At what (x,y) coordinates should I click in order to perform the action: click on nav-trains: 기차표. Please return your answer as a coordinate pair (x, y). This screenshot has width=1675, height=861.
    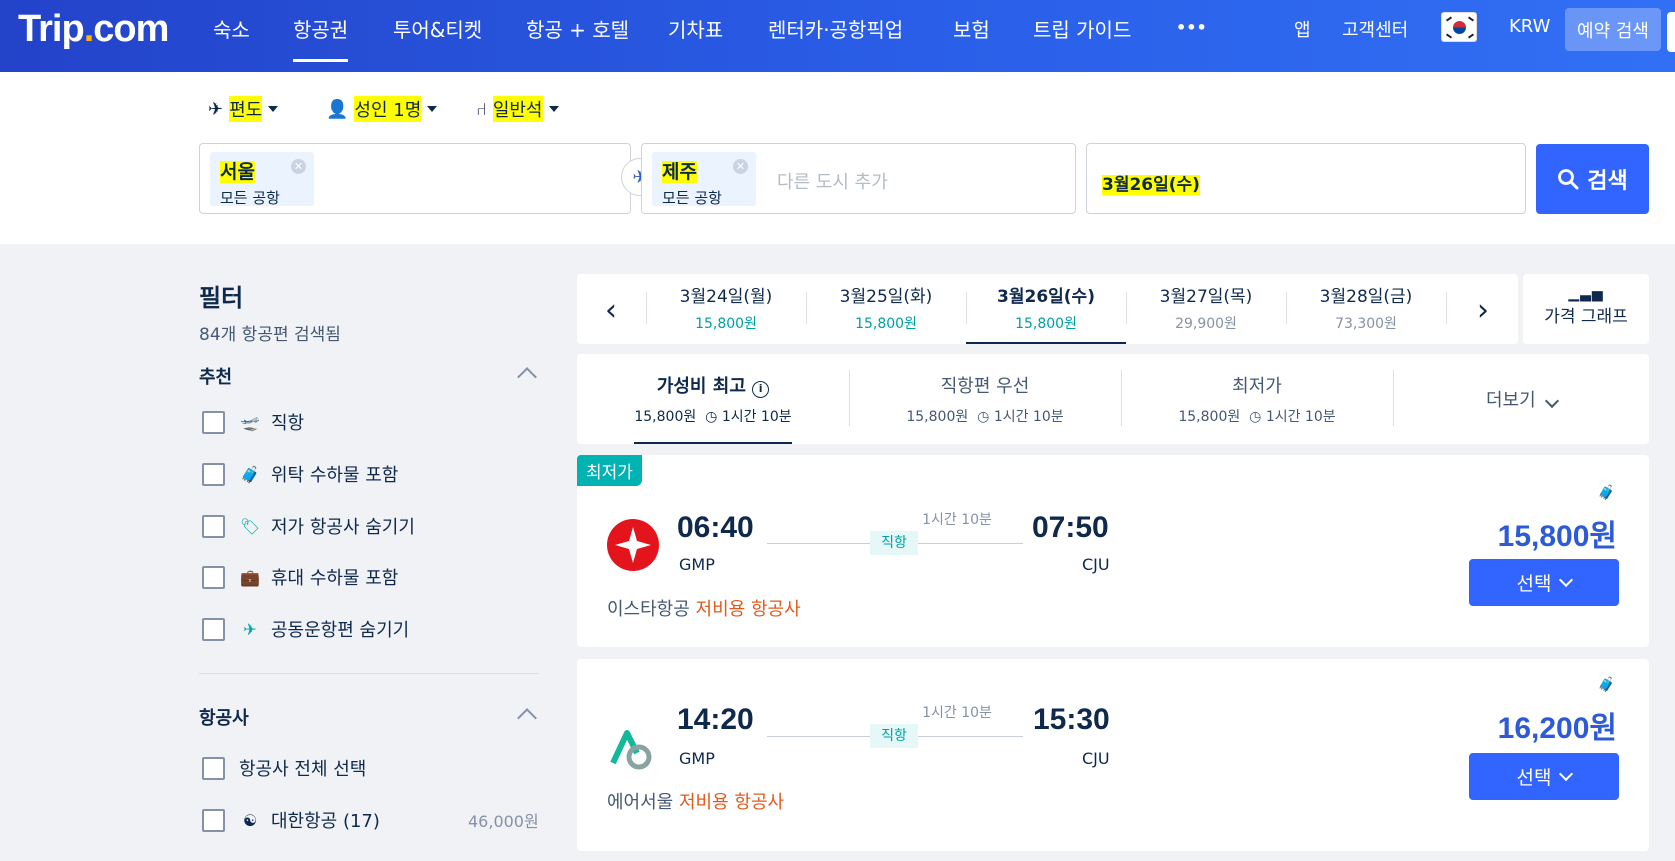
    Looking at the image, I should click on (695, 34).